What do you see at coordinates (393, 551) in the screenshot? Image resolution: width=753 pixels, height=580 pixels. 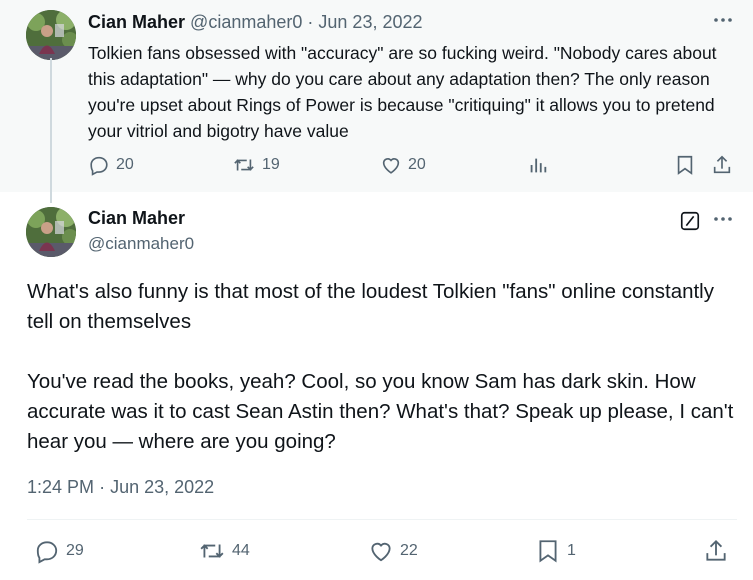 I see `like-button: 22` at bounding box center [393, 551].